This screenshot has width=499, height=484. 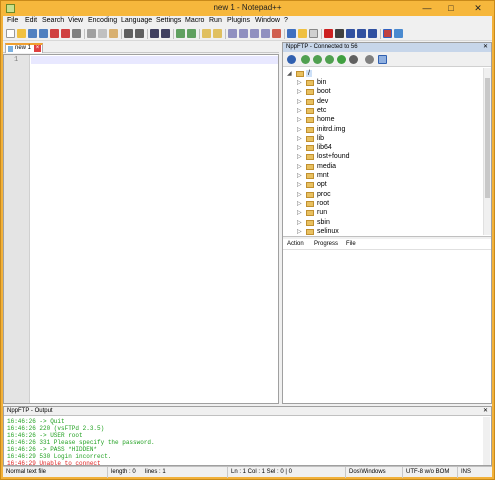 What do you see at coordinates (383, 92) in the screenshot?
I see `tree-folder-item: ▷ boot` at bounding box center [383, 92].